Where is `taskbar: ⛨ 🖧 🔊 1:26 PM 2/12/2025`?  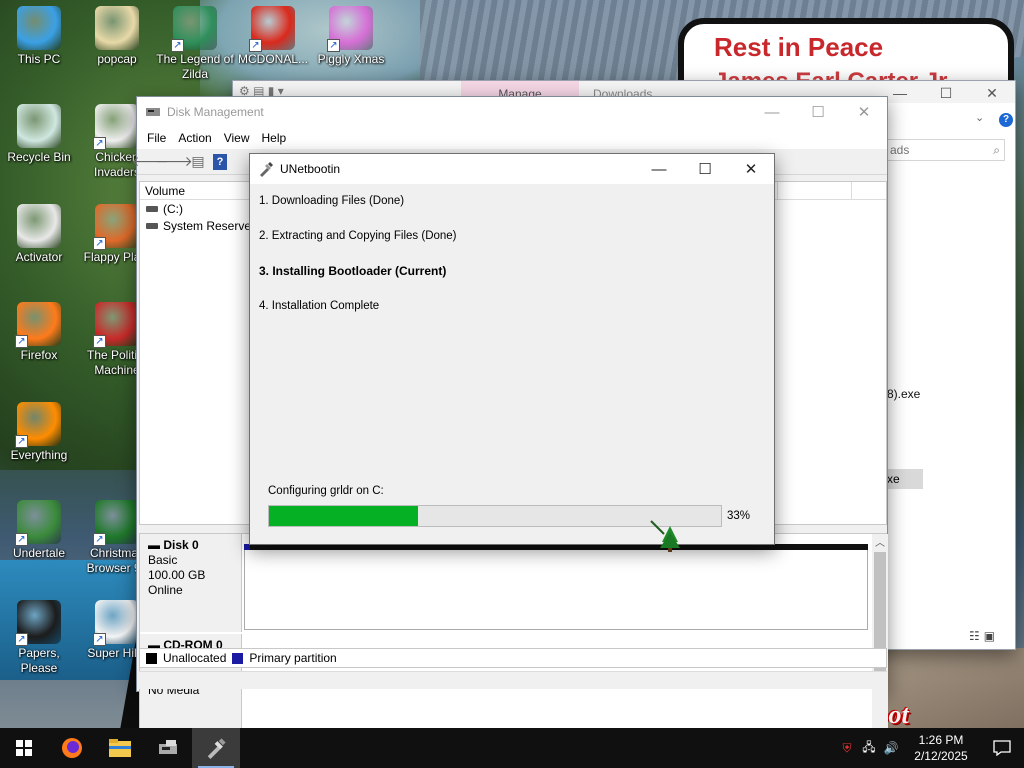 taskbar: ⛨ 🖧 🔊 1:26 PM 2/12/2025 is located at coordinates (512, 748).